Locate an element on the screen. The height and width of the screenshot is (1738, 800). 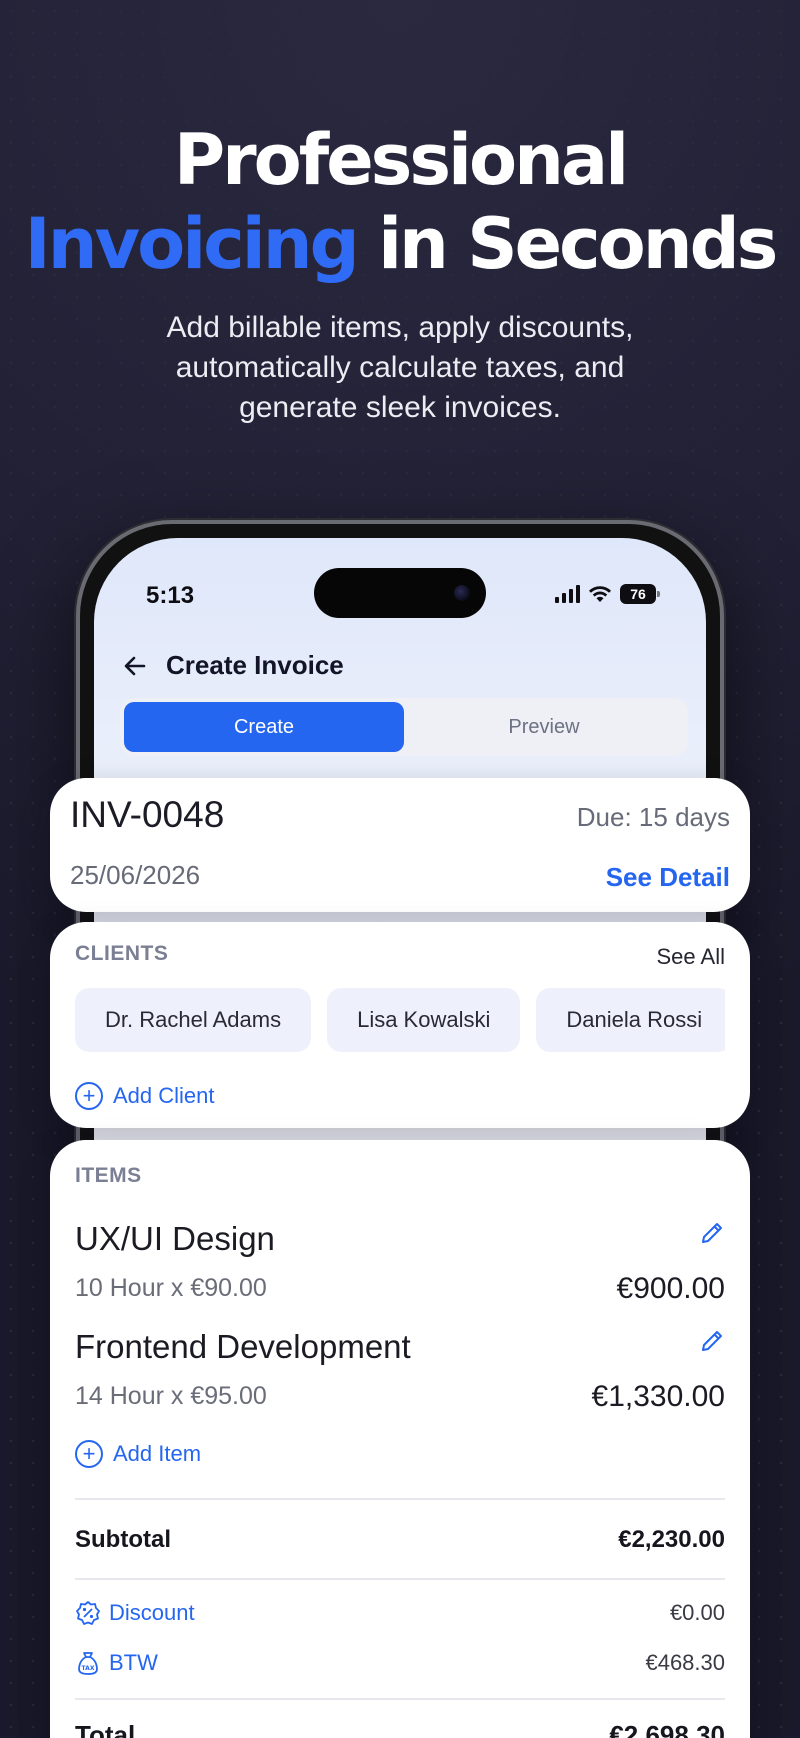
total-row: Total €2,698.30 is located at coordinates (400, 1729).